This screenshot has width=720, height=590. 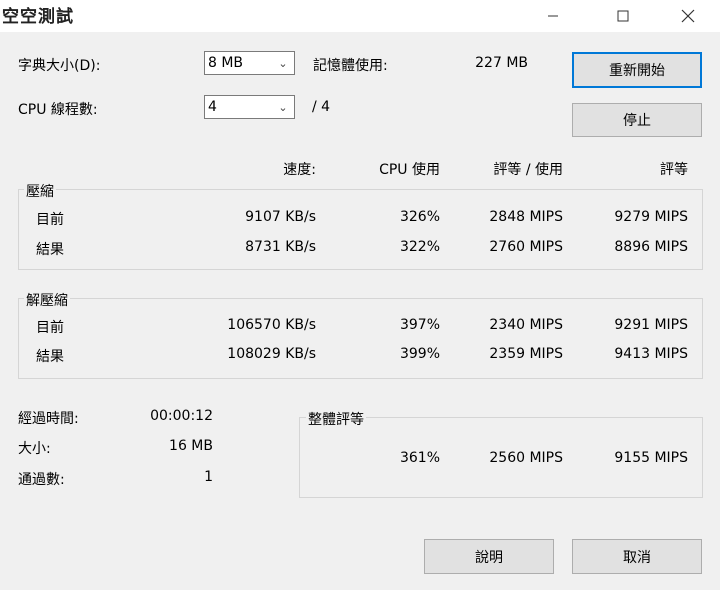 What do you see at coordinates (50, 250) in the screenshot?
I see `compress-result-label: 結果` at bounding box center [50, 250].